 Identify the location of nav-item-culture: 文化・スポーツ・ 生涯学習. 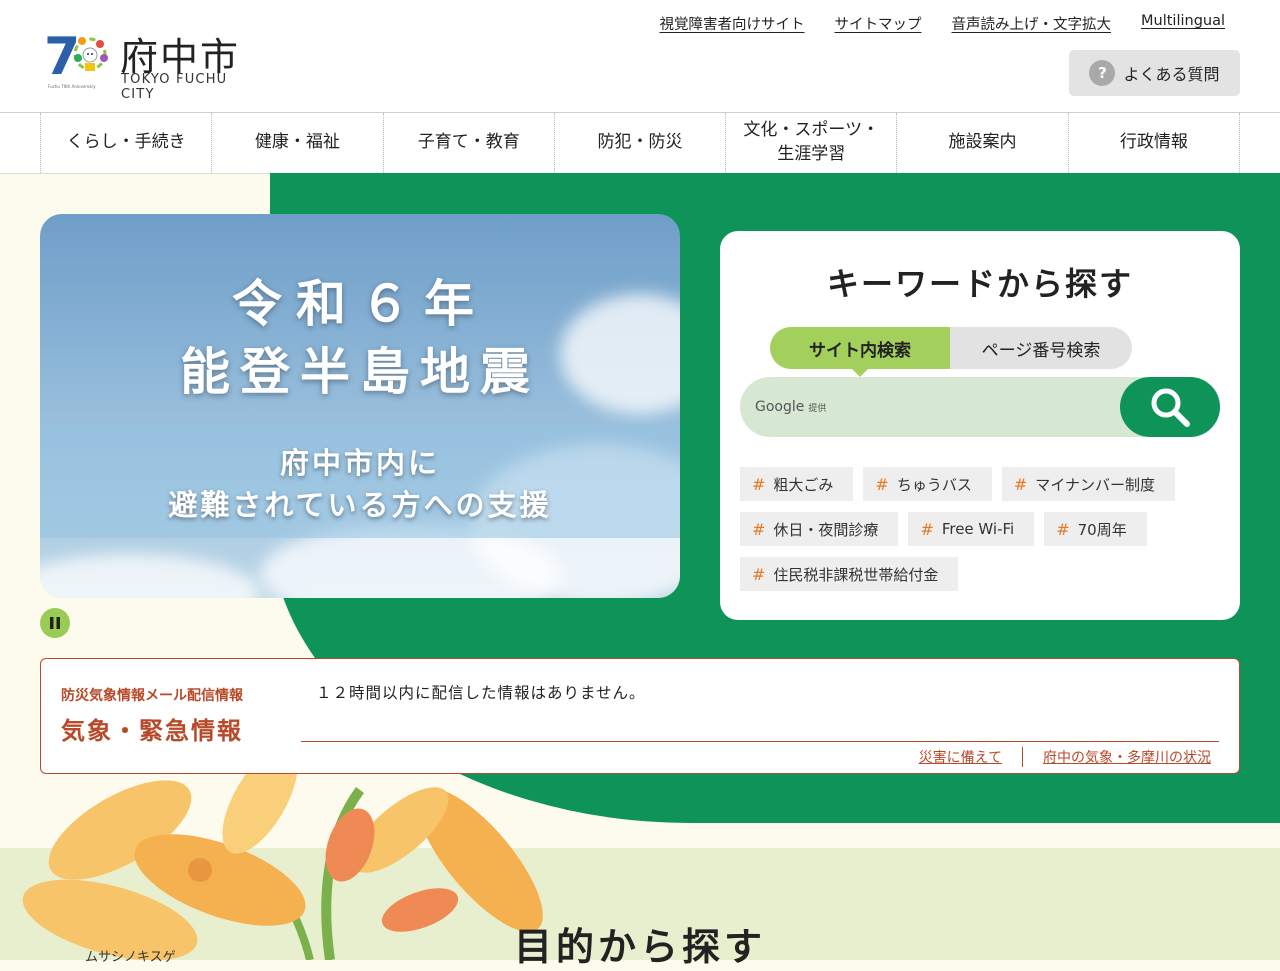
(810, 143).